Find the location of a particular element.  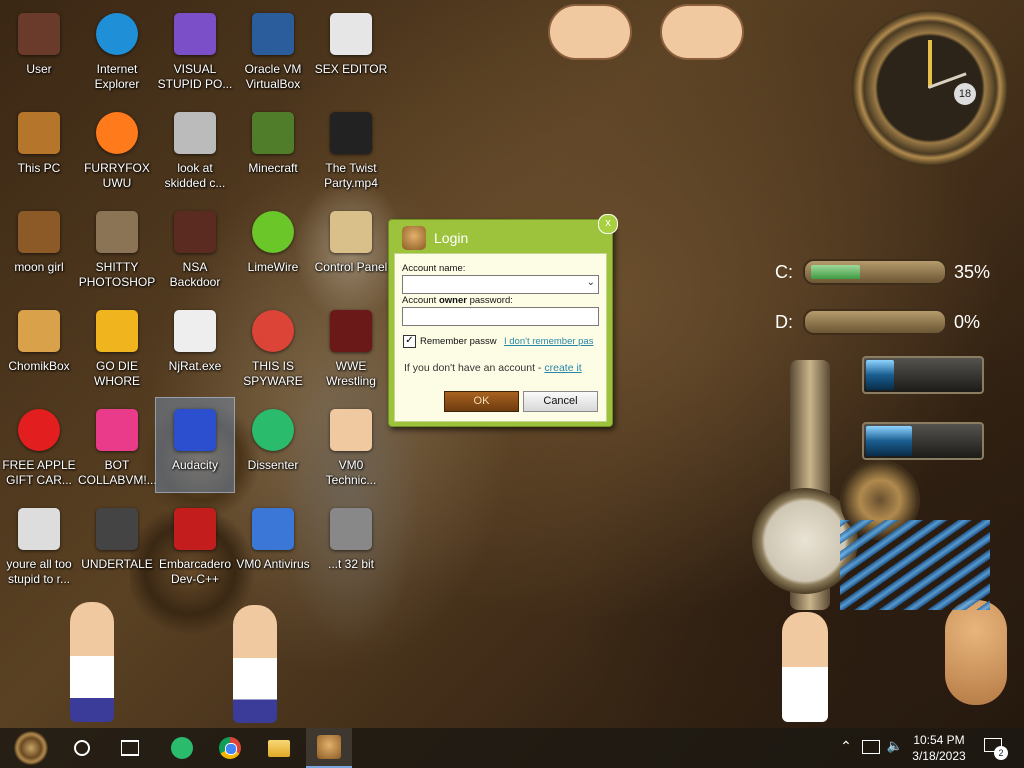

desktop-icon-label: moon girl is located at coordinates (39, 267).